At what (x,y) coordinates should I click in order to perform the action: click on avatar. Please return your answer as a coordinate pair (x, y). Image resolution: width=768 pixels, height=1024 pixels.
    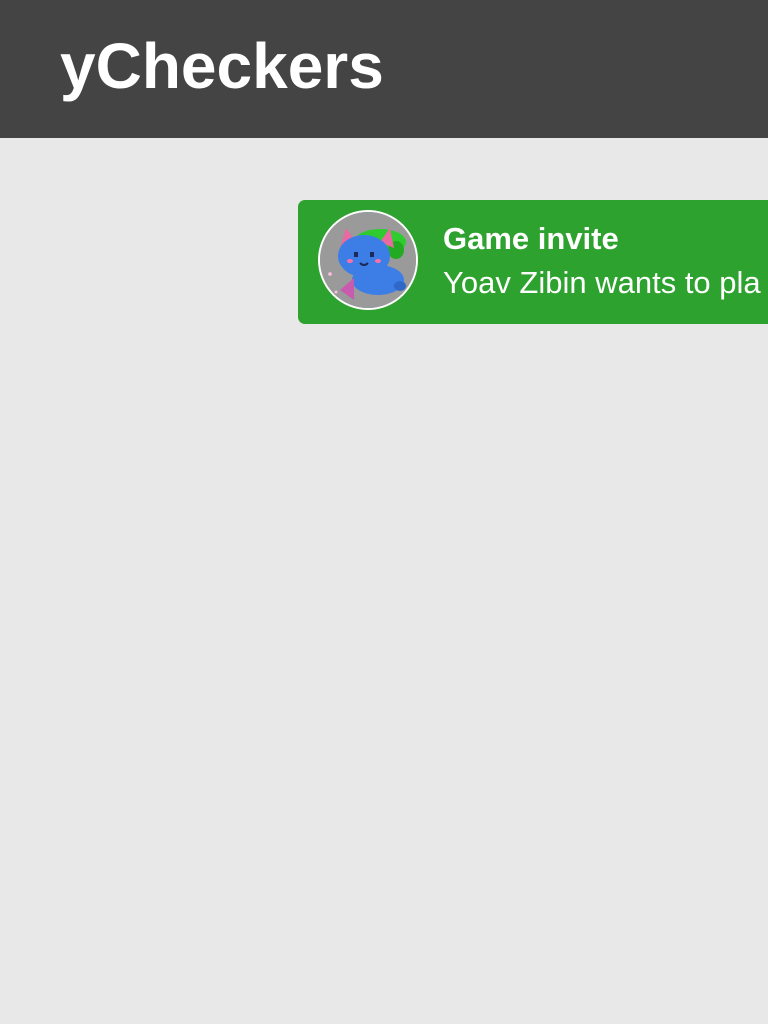
    Looking at the image, I should click on (368, 260).